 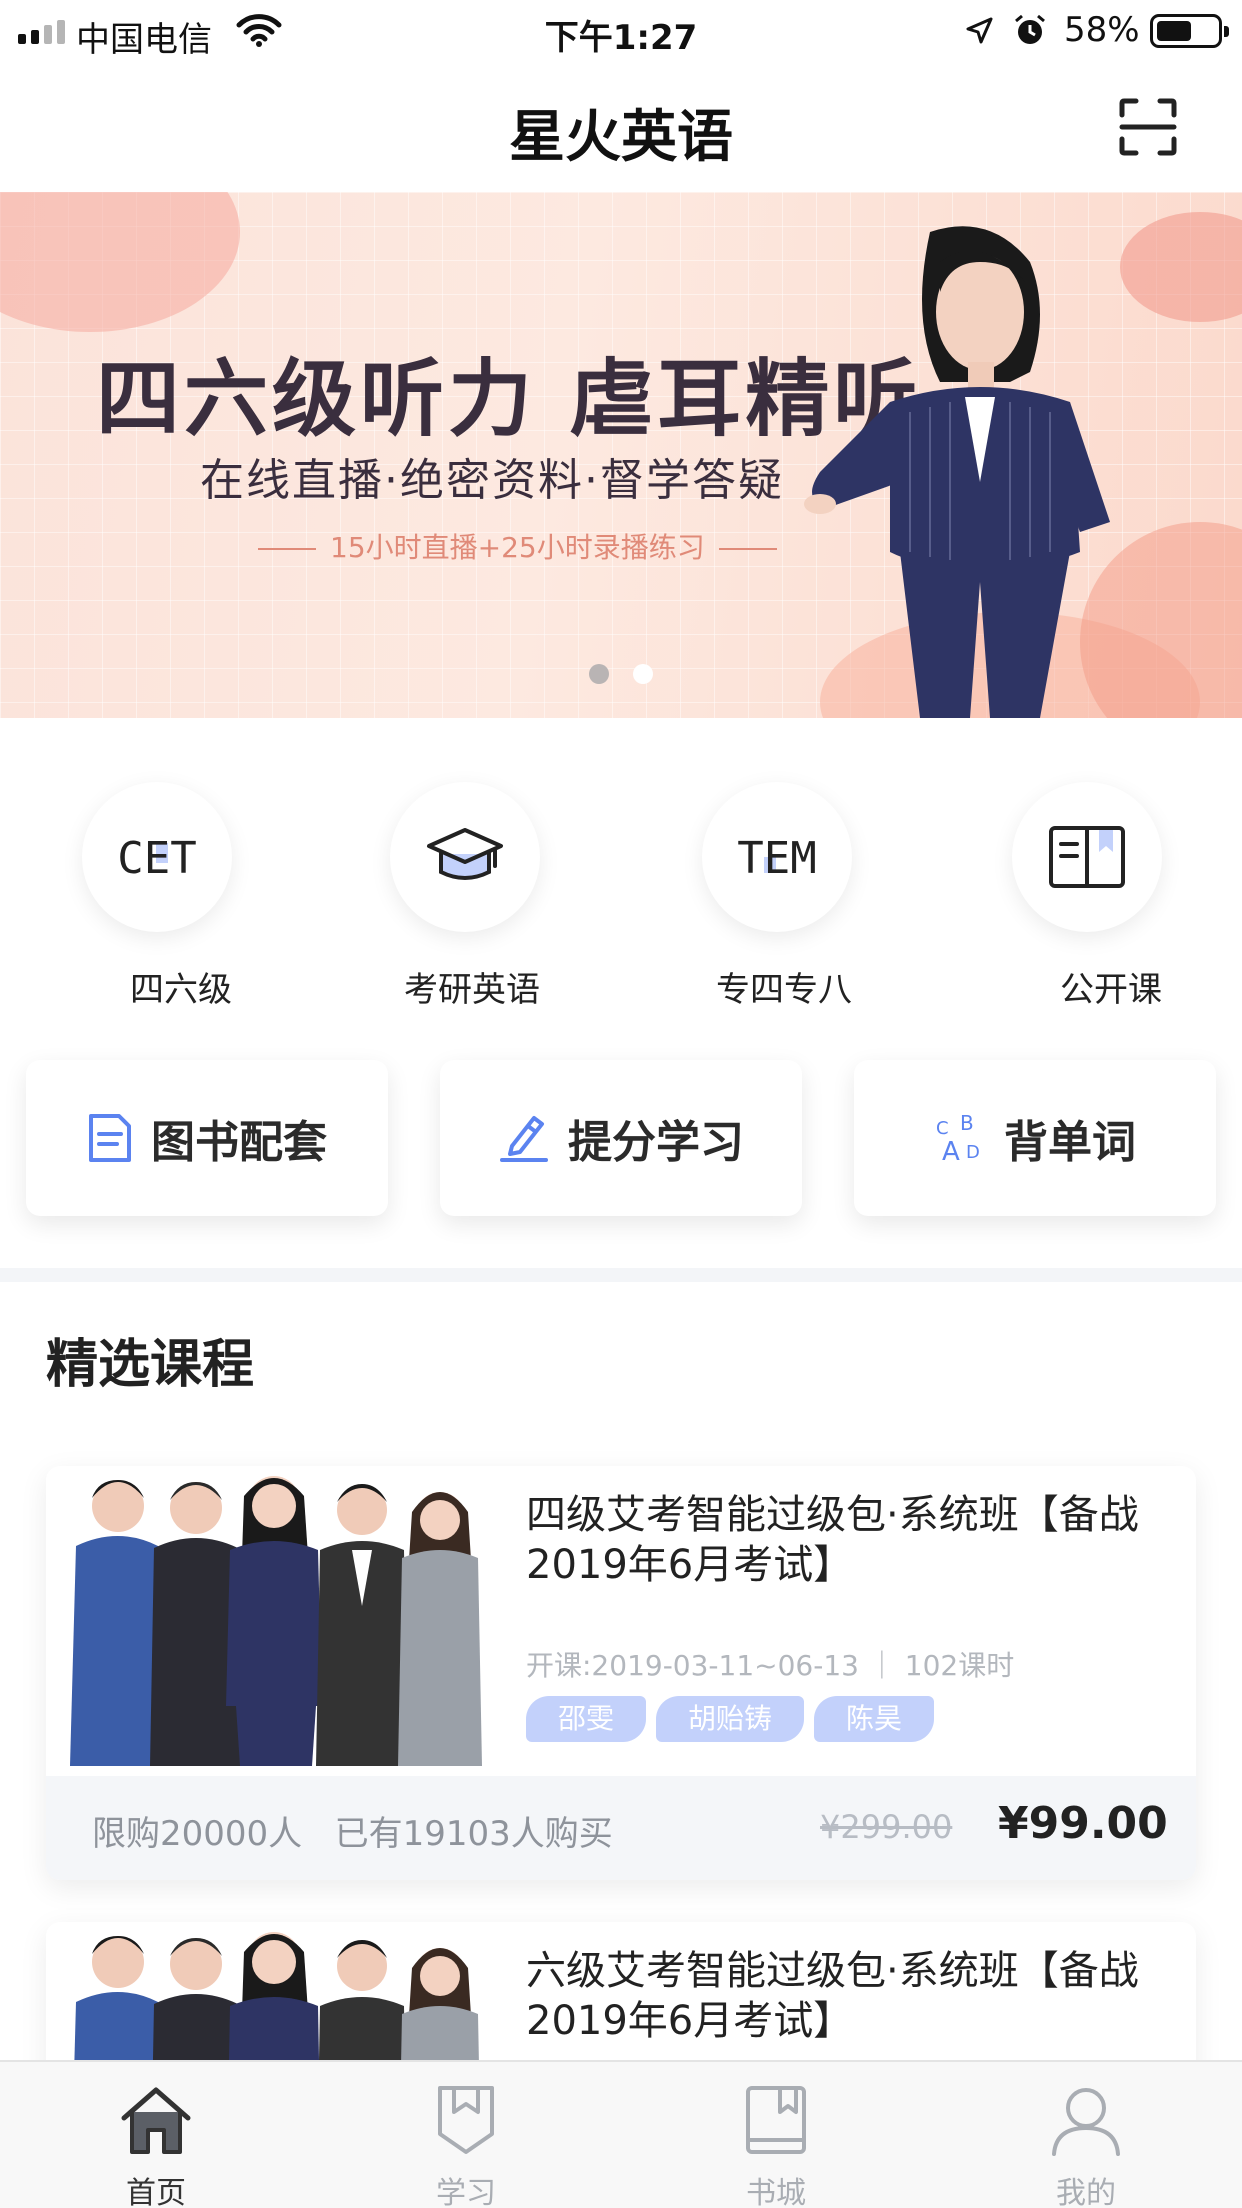 I want to click on bookmark-shield-icon, so click(x=466, y=2120).